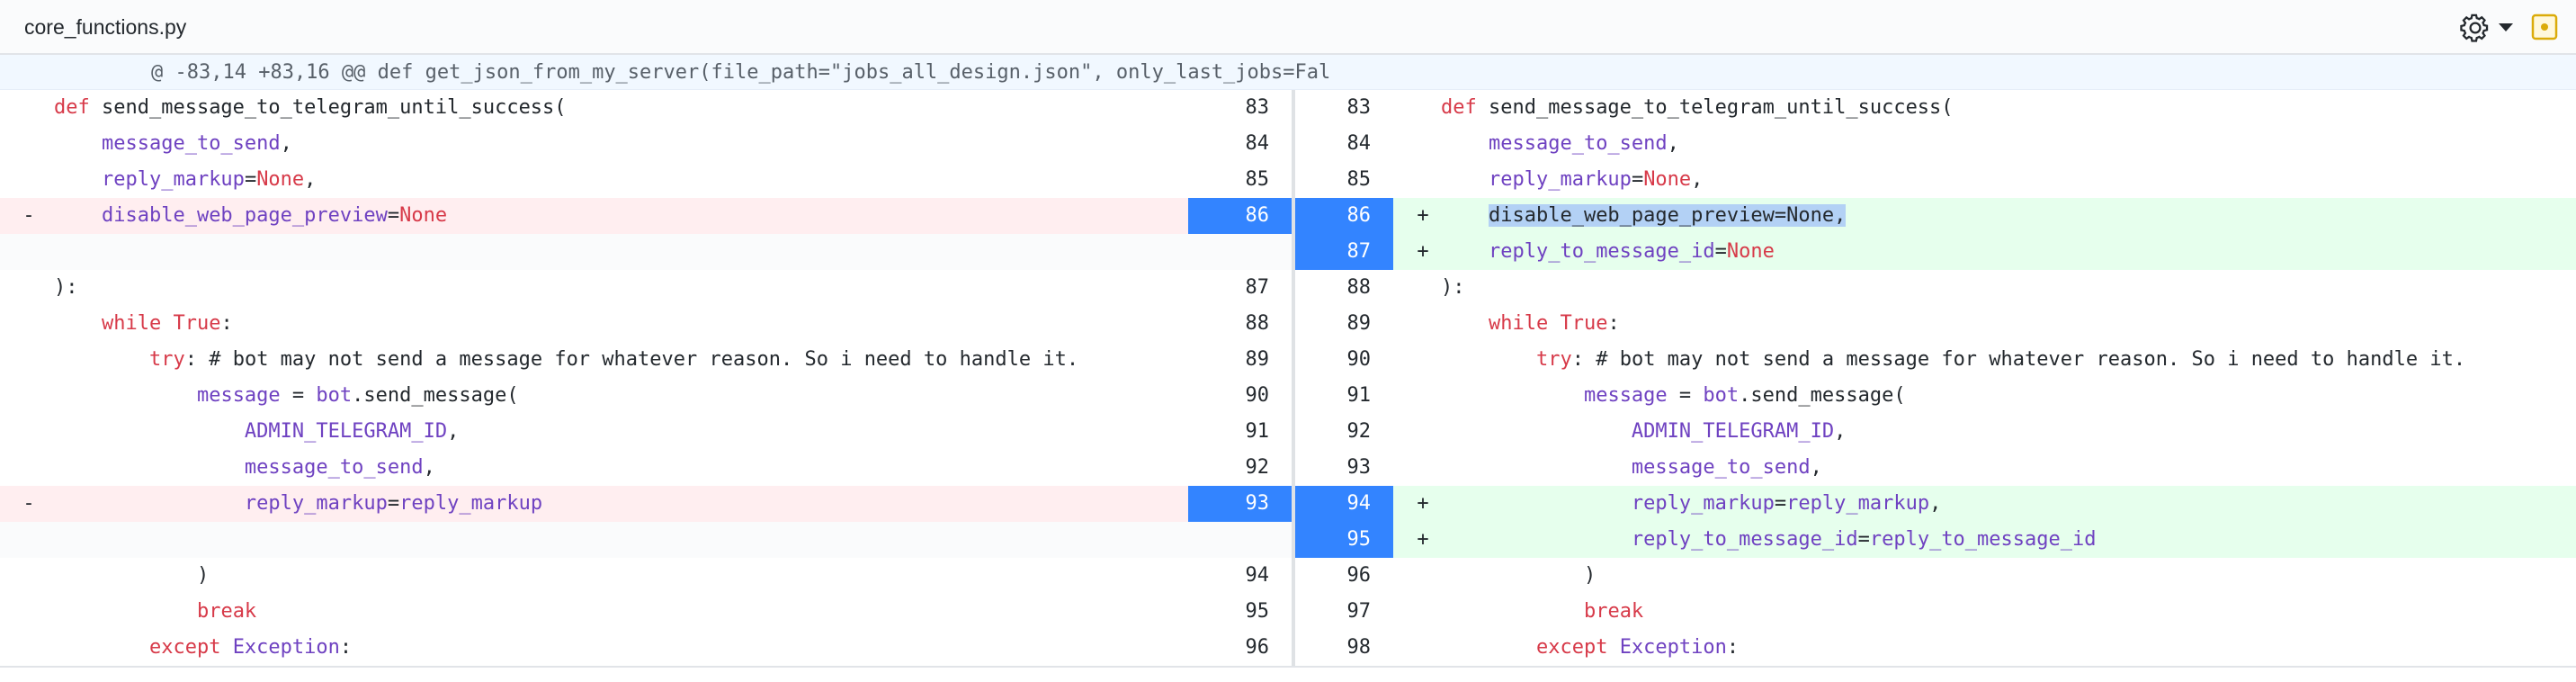  What do you see at coordinates (1344, 144) in the screenshot?
I see `right-line-number: 84` at bounding box center [1344, 144].